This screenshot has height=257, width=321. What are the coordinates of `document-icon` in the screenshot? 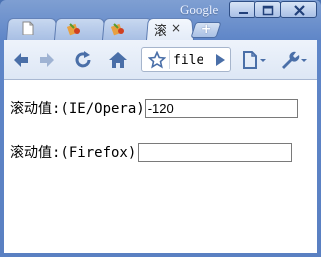 It's located at (28, 28).